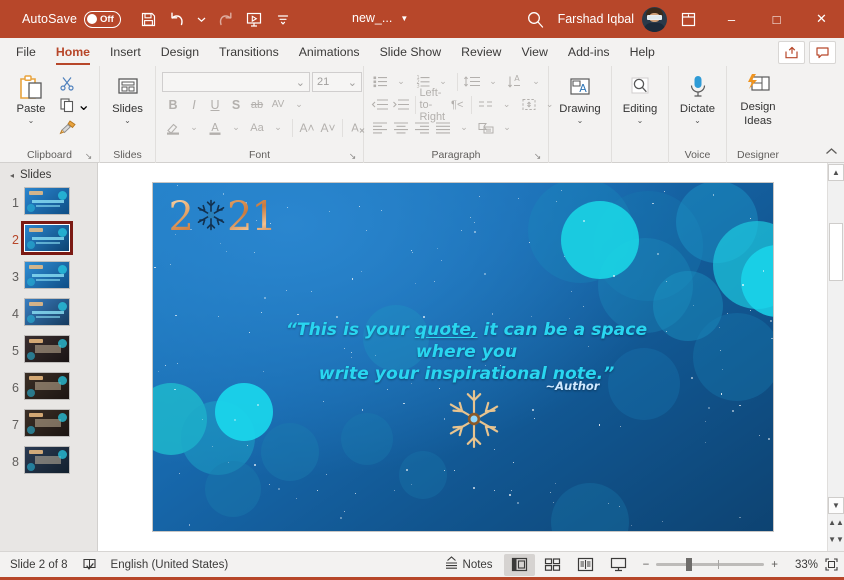  What do you see at coordinates (257, 127) in the screenshot?
I see `change-case-button: Aa` at bounding box center [257, 127].